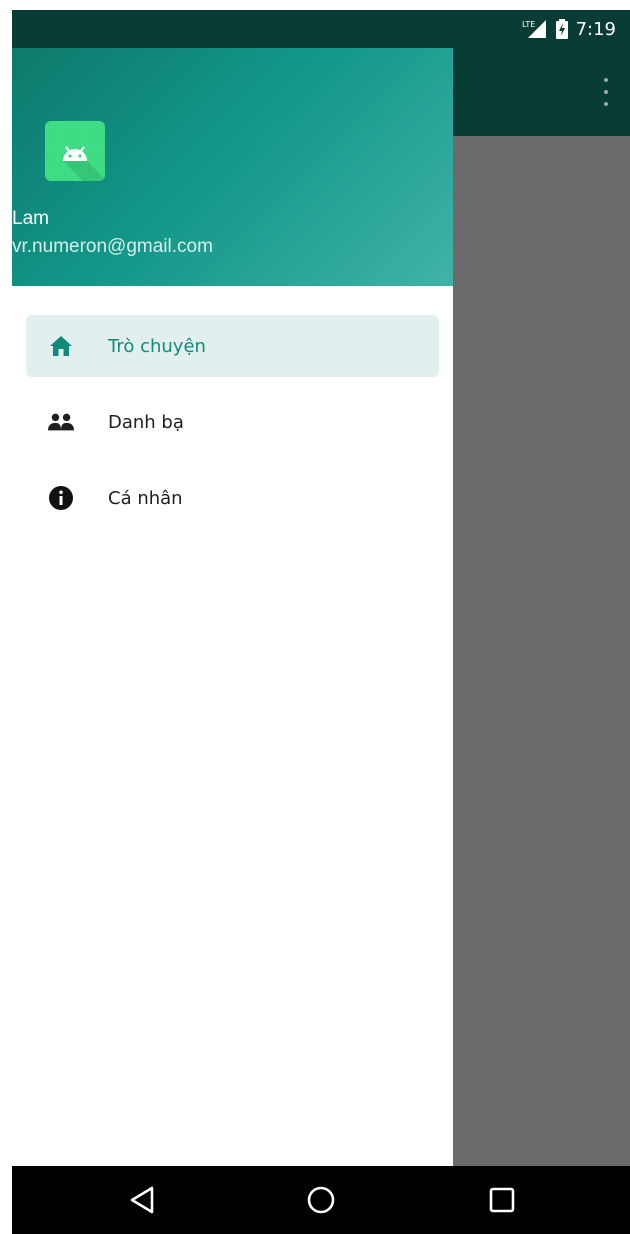  What do you see at coordinates (232, 422) in the screenshot?
I see `menu-item-danh-ba: Danh bạ` at bounding box center [232, 422].